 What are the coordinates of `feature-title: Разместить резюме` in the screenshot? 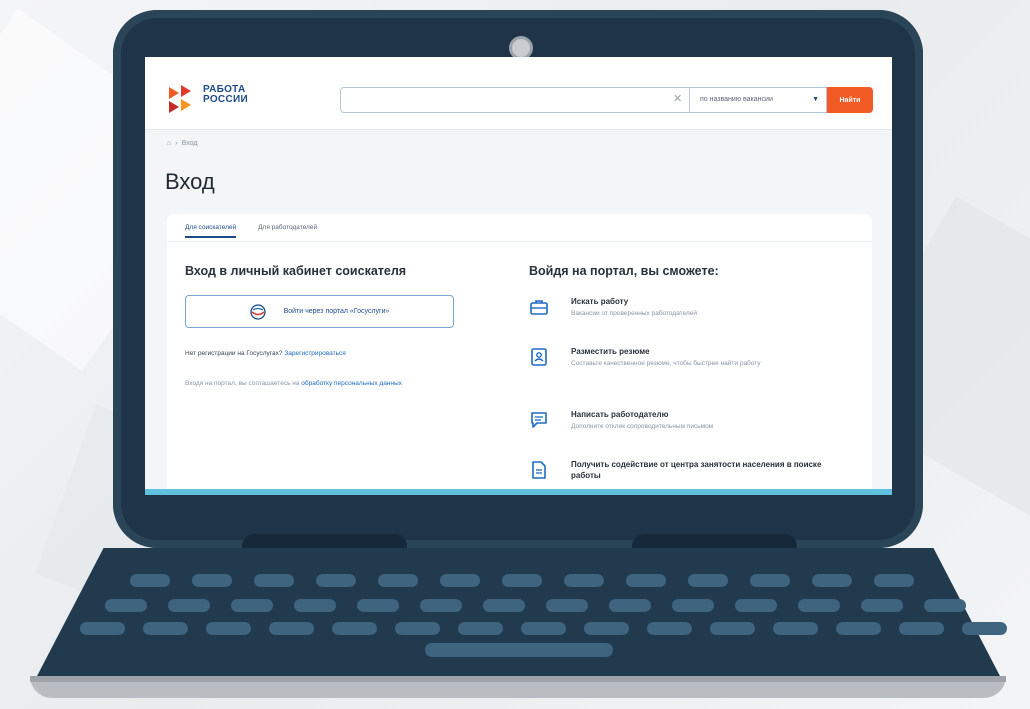 It's located at (610, 351).